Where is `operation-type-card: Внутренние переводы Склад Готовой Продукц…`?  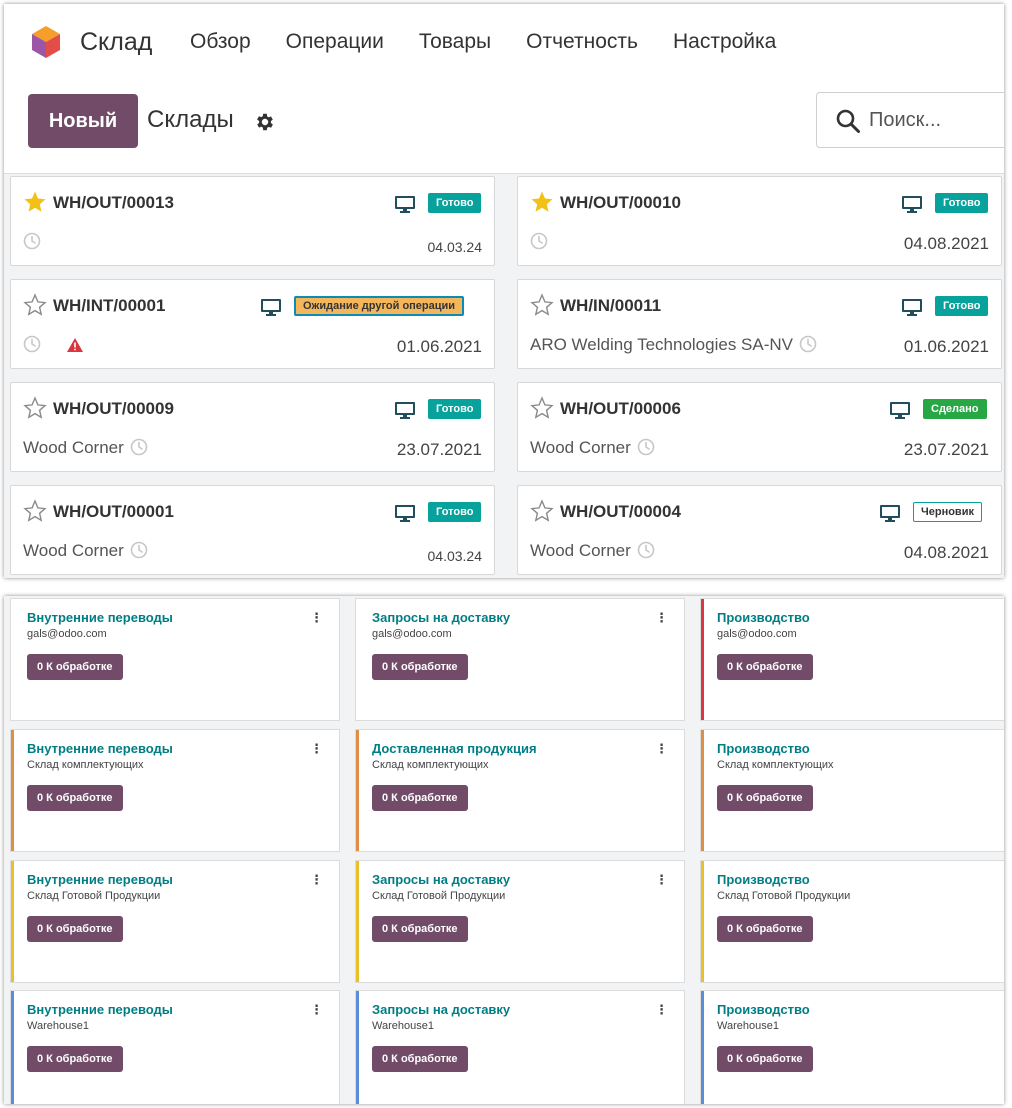 operation-type-card: Внутренние переводы Склад Готовой Продукц… is located at coordinates (175, 921).